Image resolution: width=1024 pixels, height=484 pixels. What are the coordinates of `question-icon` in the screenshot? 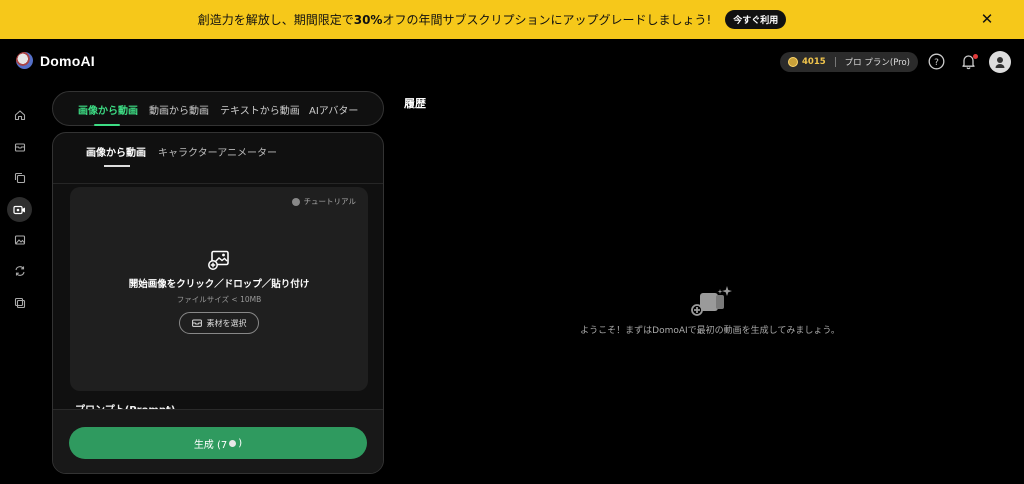 It's located at (295, 201).